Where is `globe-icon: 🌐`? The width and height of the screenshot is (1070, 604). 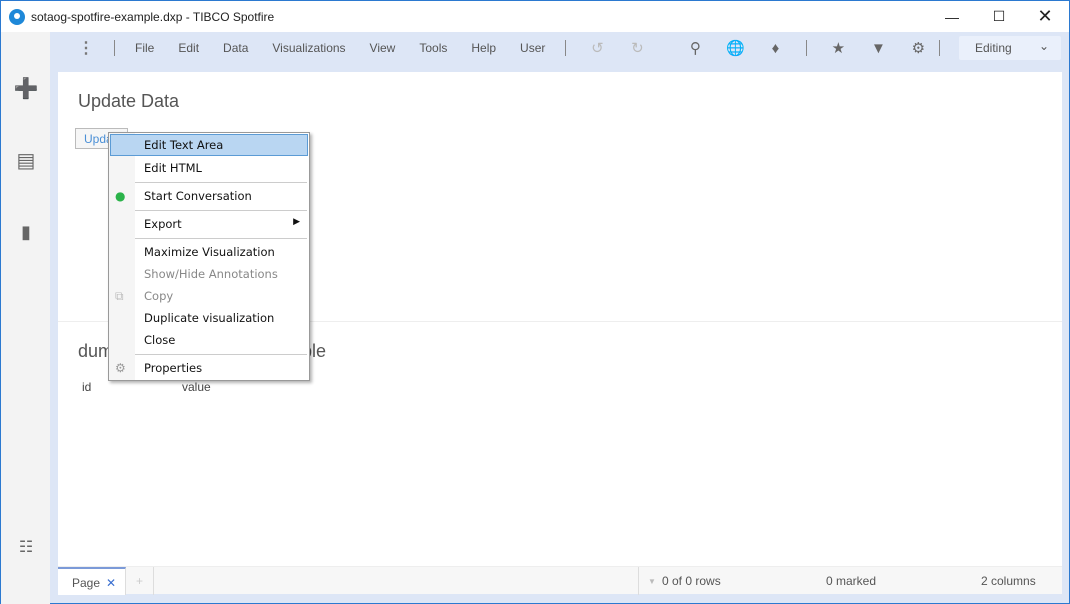 globe-icon: 🌐 is located at coordinates (735, 48).